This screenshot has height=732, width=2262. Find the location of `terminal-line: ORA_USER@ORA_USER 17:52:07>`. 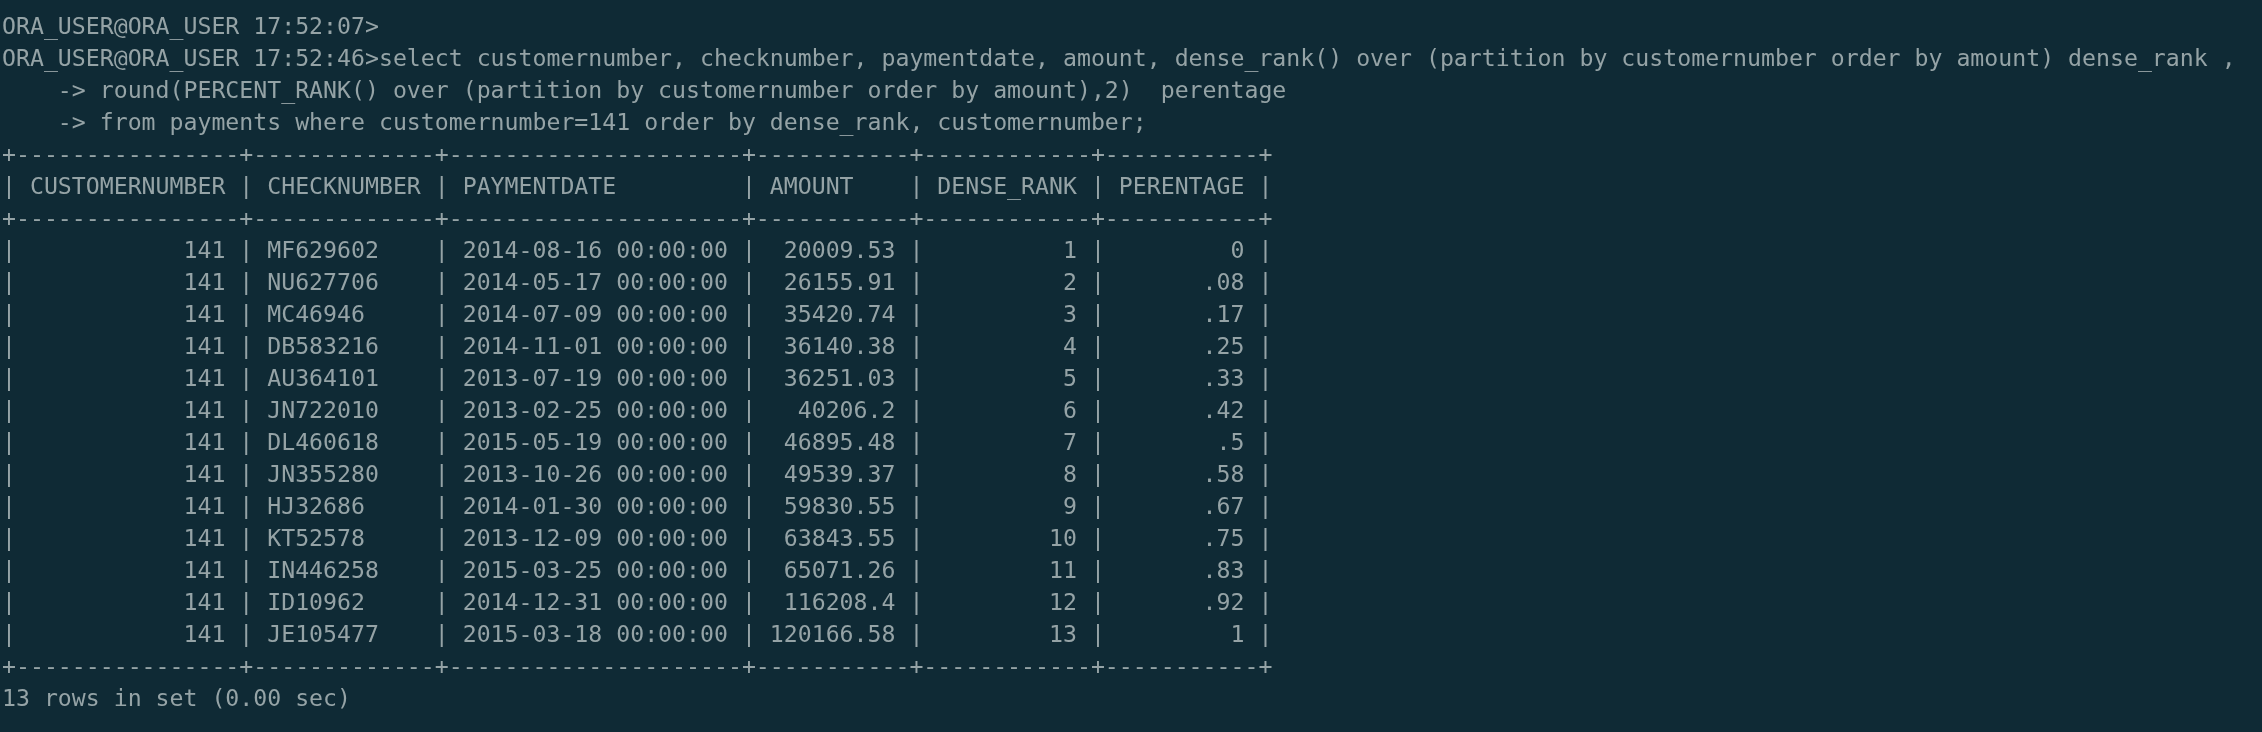

terminal-line: ORA_USER@ORA_USER 17:52:07> is located at coordinates (190, 26).